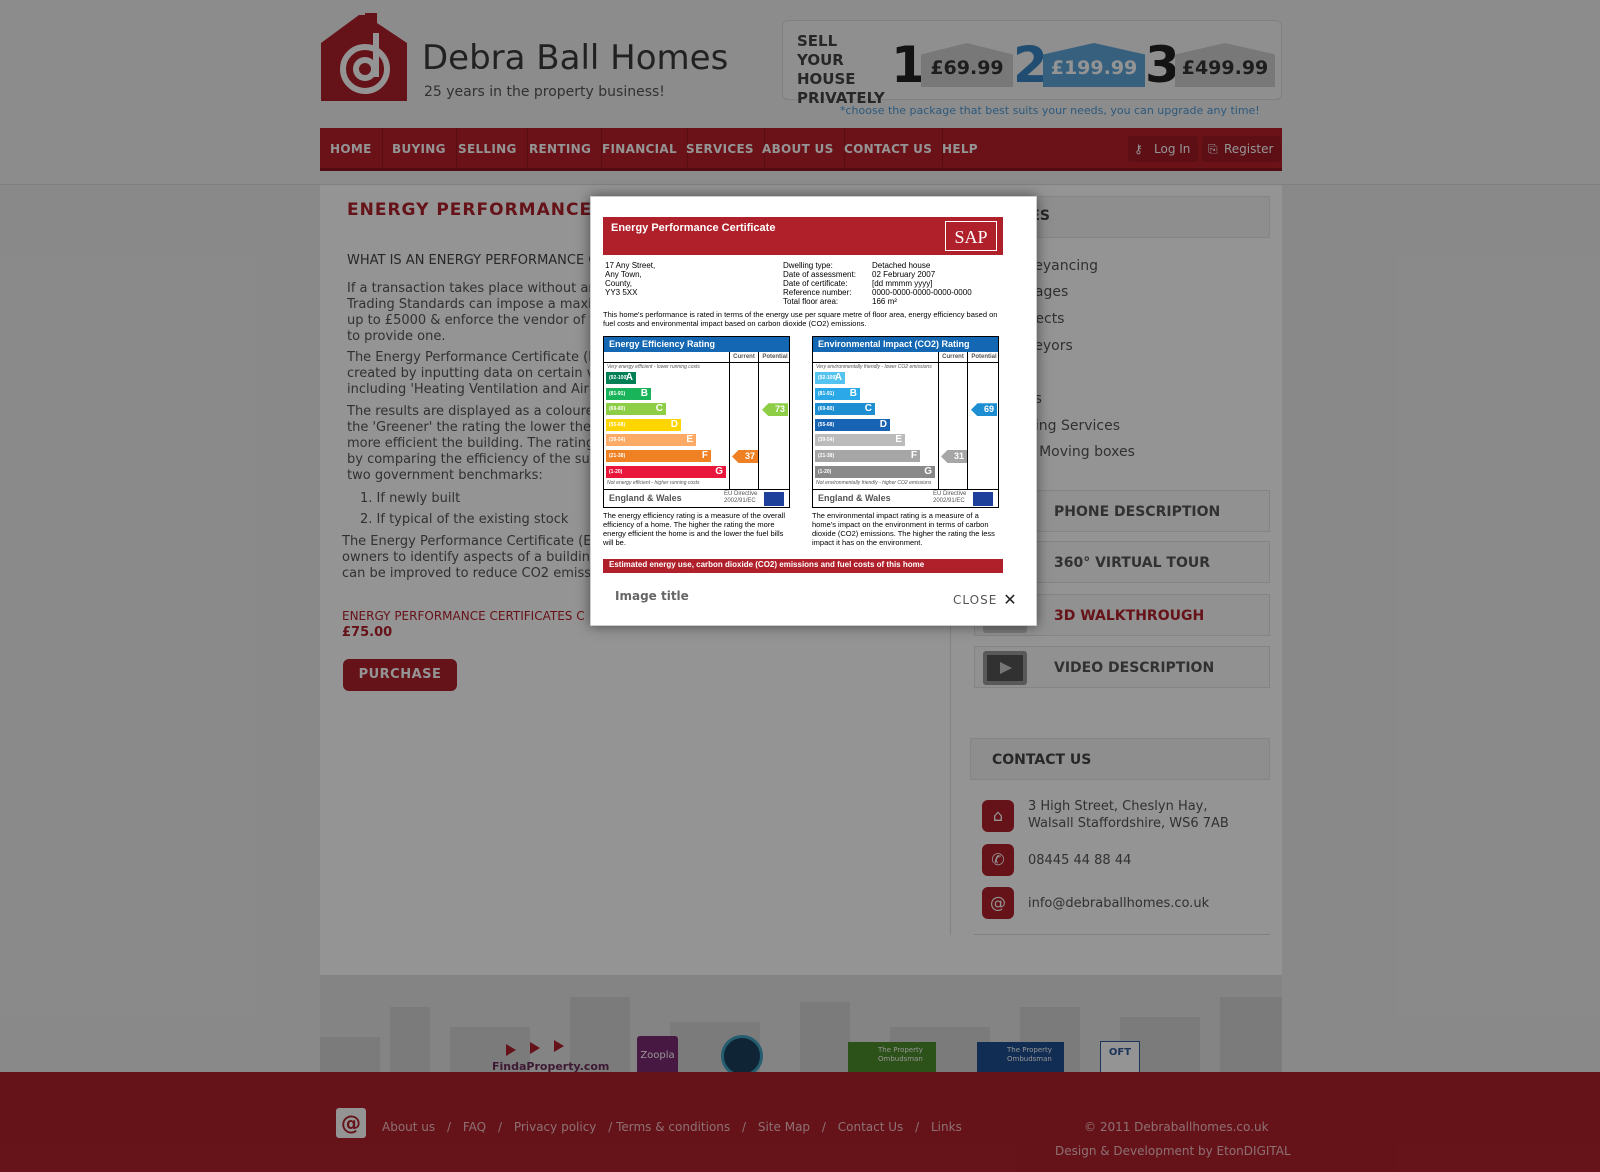  I want to click on ee-directive: EU Directive 2002/91/EC, so click(741, 497).